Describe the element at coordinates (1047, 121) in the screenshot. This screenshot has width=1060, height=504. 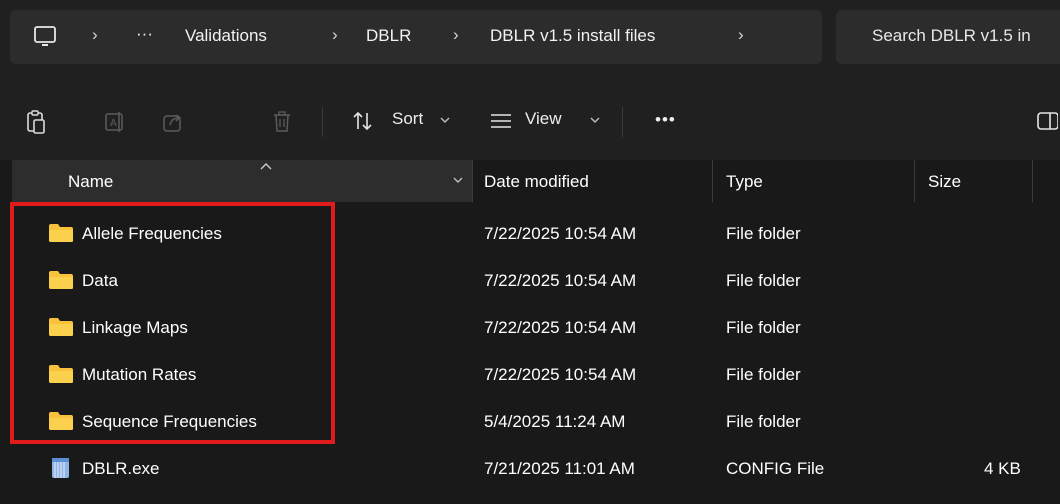
I see `details-pane-icon` at that location.